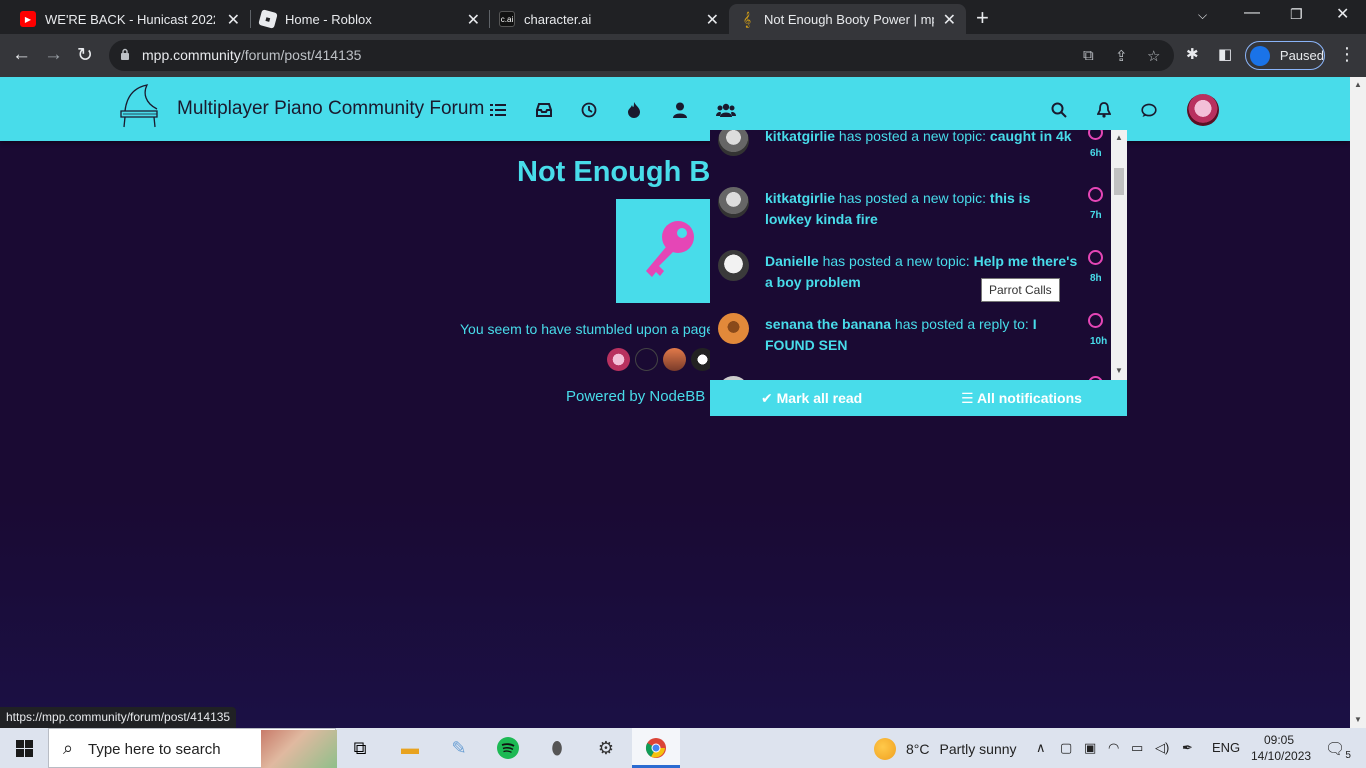 The height and width of the screenshot is (768, 1366). I want to click on browser-tab-characterai: c.ai character.ai ✕, so click(609, 19).